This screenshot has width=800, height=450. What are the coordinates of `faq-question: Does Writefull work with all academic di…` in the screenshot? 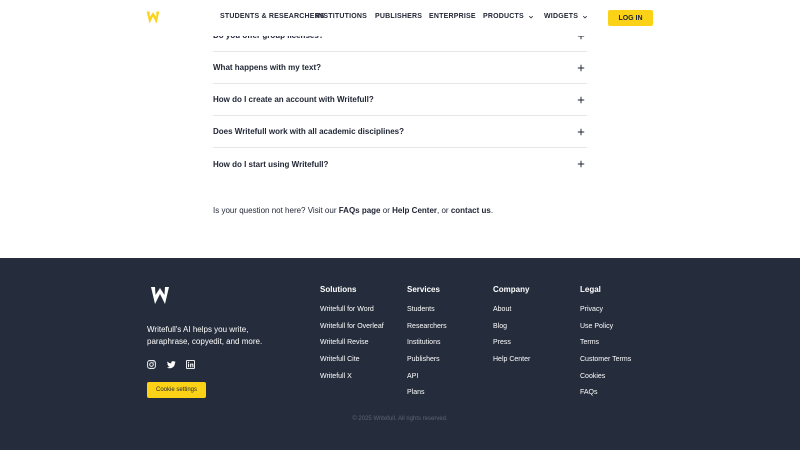 It's located at (309, 131).